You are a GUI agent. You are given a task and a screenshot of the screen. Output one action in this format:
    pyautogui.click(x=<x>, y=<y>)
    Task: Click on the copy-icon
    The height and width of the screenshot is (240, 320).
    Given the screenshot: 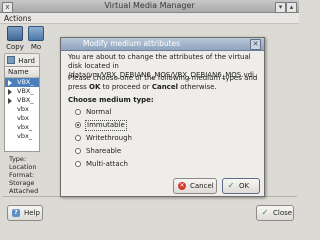 What is the action you would take?
    pyautogui.click(x=15, y=33)
    